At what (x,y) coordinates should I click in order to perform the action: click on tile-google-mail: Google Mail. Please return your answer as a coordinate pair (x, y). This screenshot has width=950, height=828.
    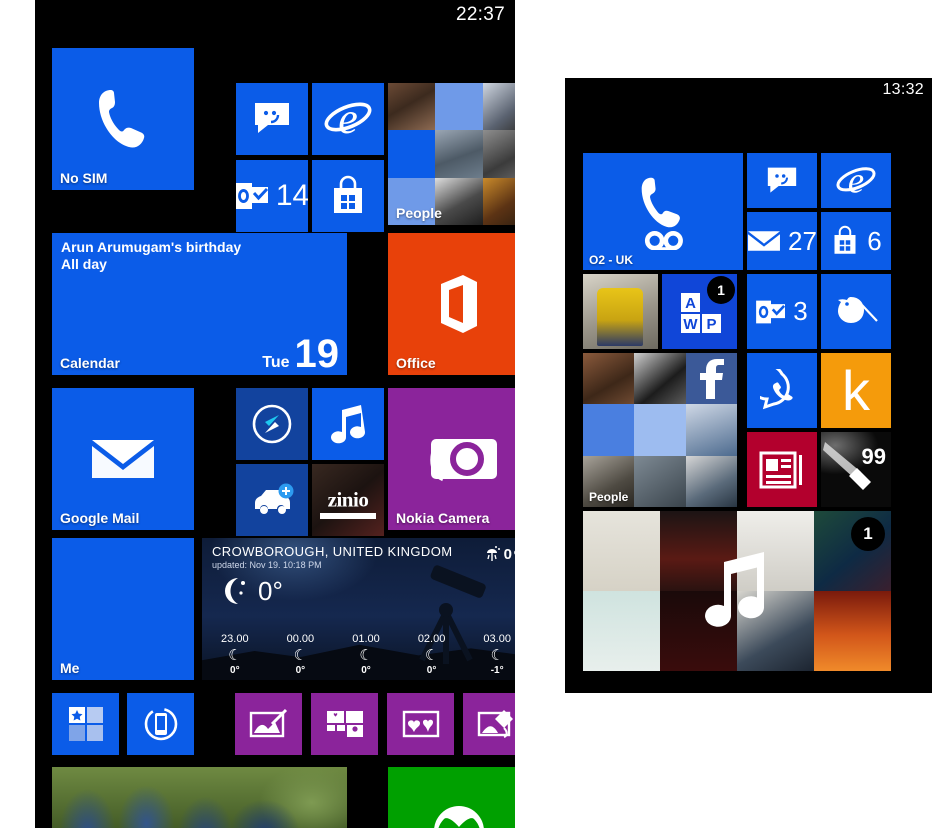
    Looking at the image, I should click on (123, 459).